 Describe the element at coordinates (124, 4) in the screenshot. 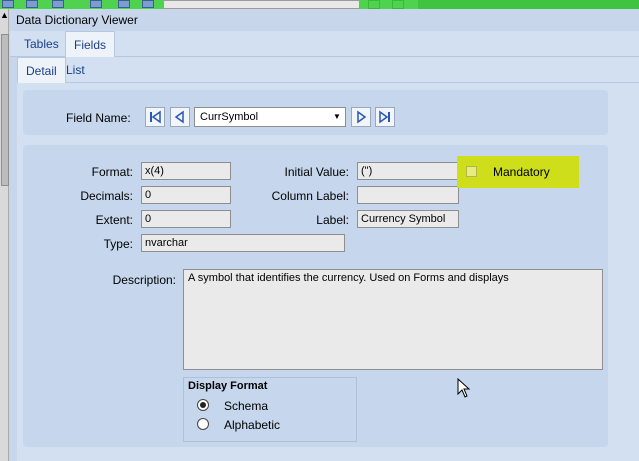

I see `toolbar-first-icon` at that location.